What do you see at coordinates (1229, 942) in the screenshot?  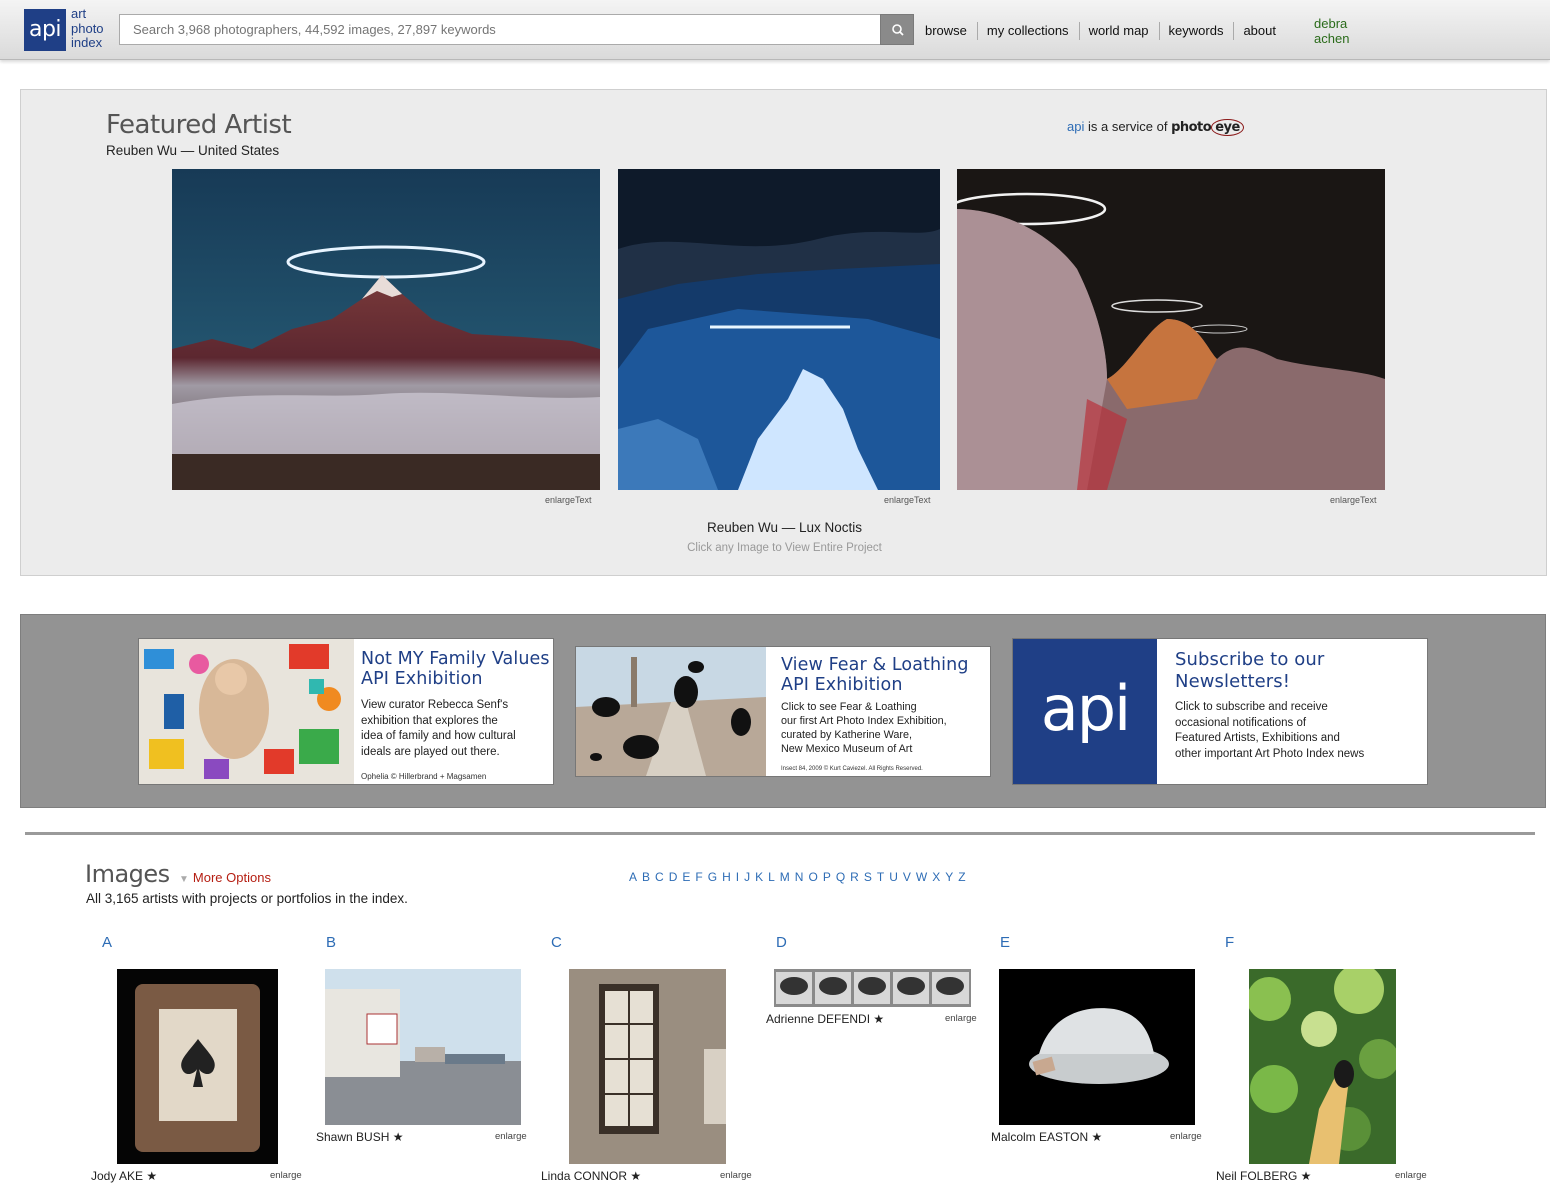 I see `letter-heading-f: F` at bounding box center [1229, 942].